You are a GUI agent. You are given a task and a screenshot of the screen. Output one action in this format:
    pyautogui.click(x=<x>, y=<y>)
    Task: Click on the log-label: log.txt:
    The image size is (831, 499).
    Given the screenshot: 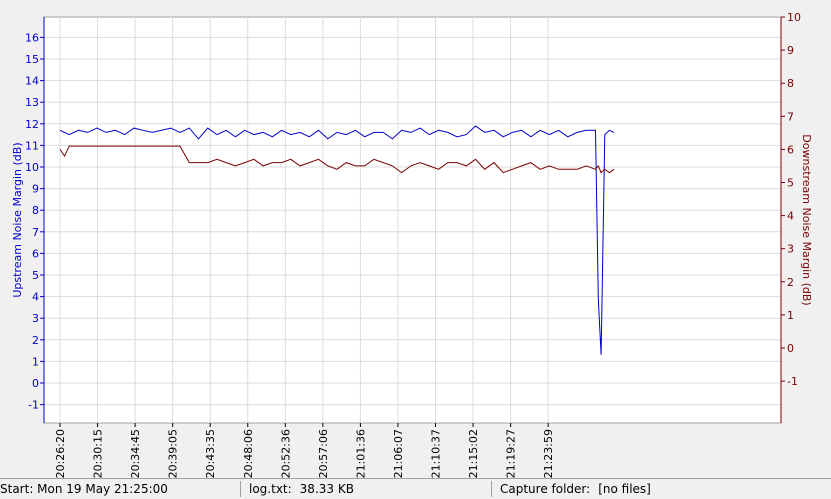 What is the action you would take?
    pyautogui.click(x=270, y=489)
    